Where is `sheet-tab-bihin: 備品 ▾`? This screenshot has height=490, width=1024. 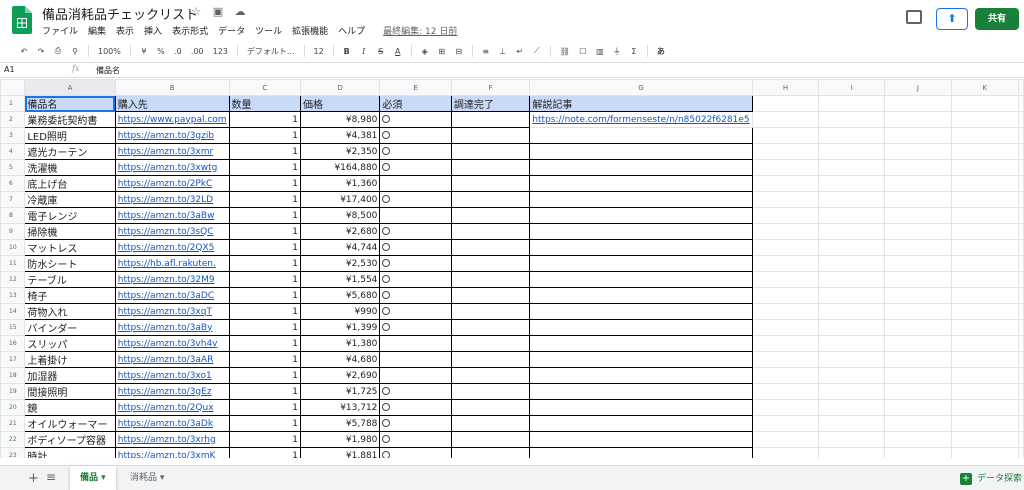 sheet-tab-bihin: 備品 ▾ is located at coordinates (93, 478).